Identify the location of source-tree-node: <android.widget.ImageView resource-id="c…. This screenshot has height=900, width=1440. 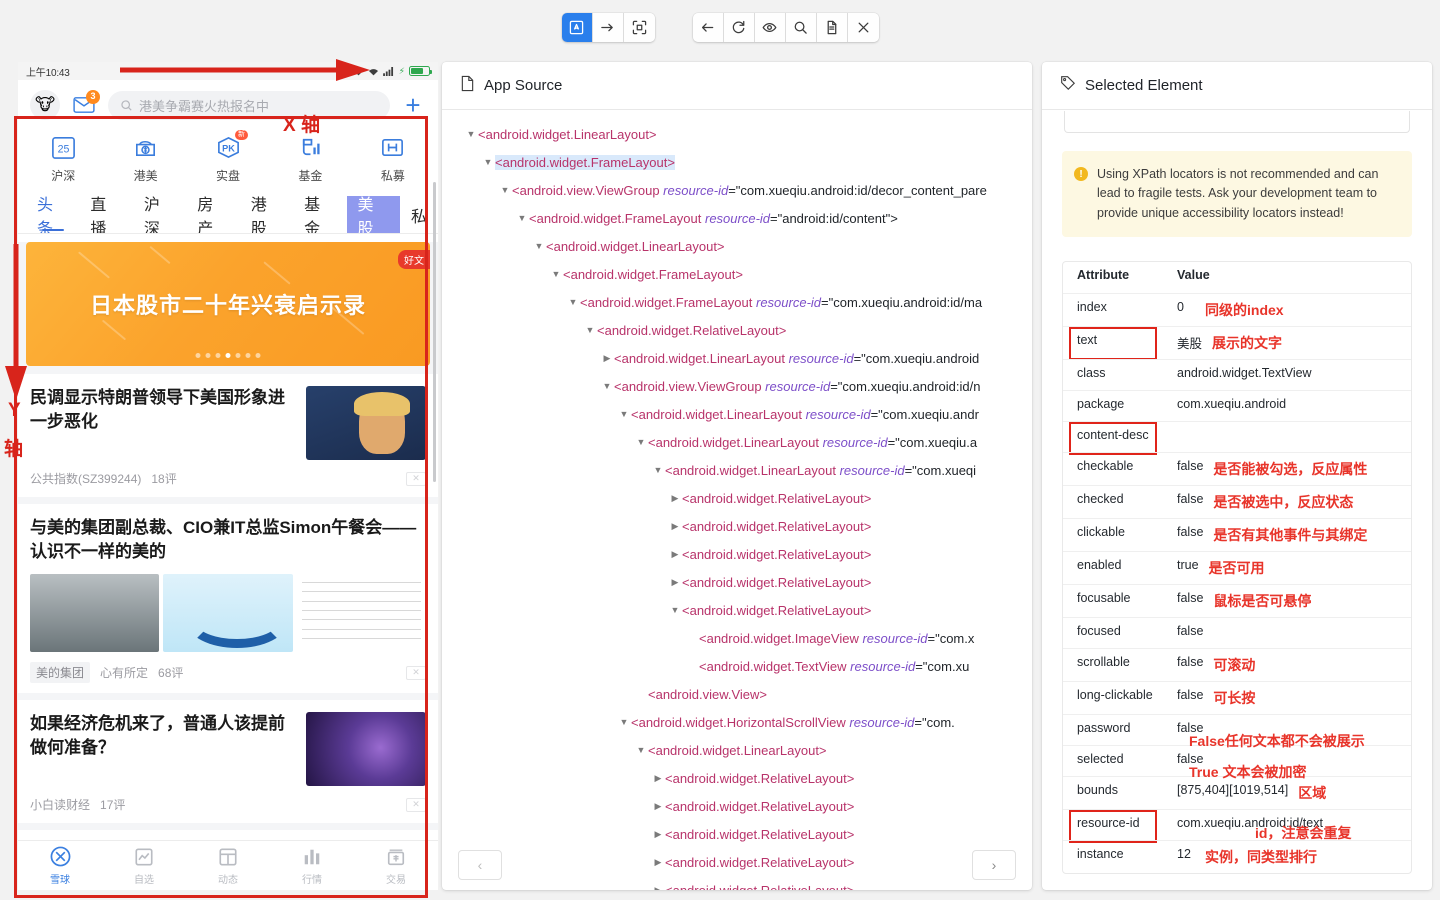
(737, 638).